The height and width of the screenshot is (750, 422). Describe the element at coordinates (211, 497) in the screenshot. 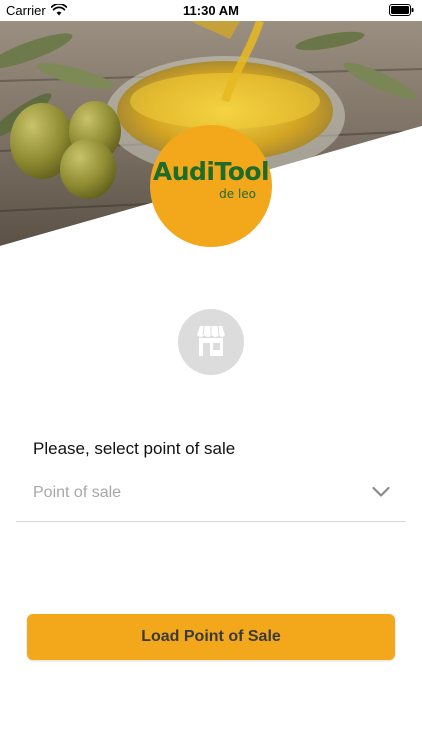

I see `point-of-sale-select: Point of sale` at that location.